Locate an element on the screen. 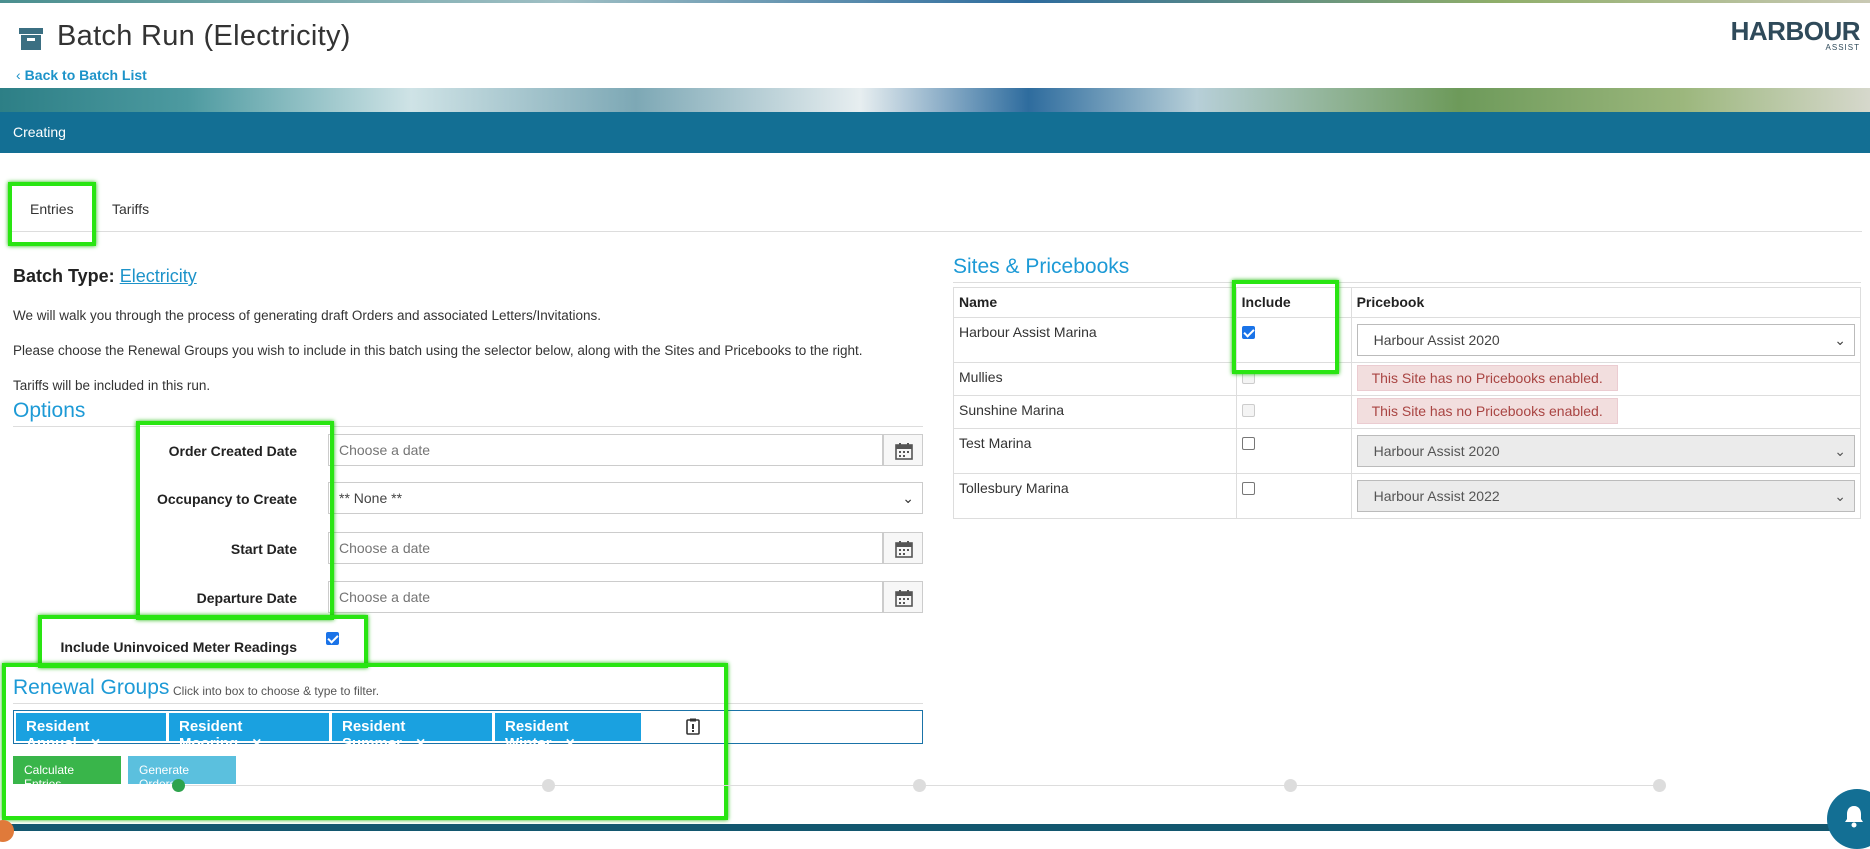 This screenshot has height=849, width=1870. harbour-assist-logo: HARBOUR ASSIST is located at coordinates (1796, 34).